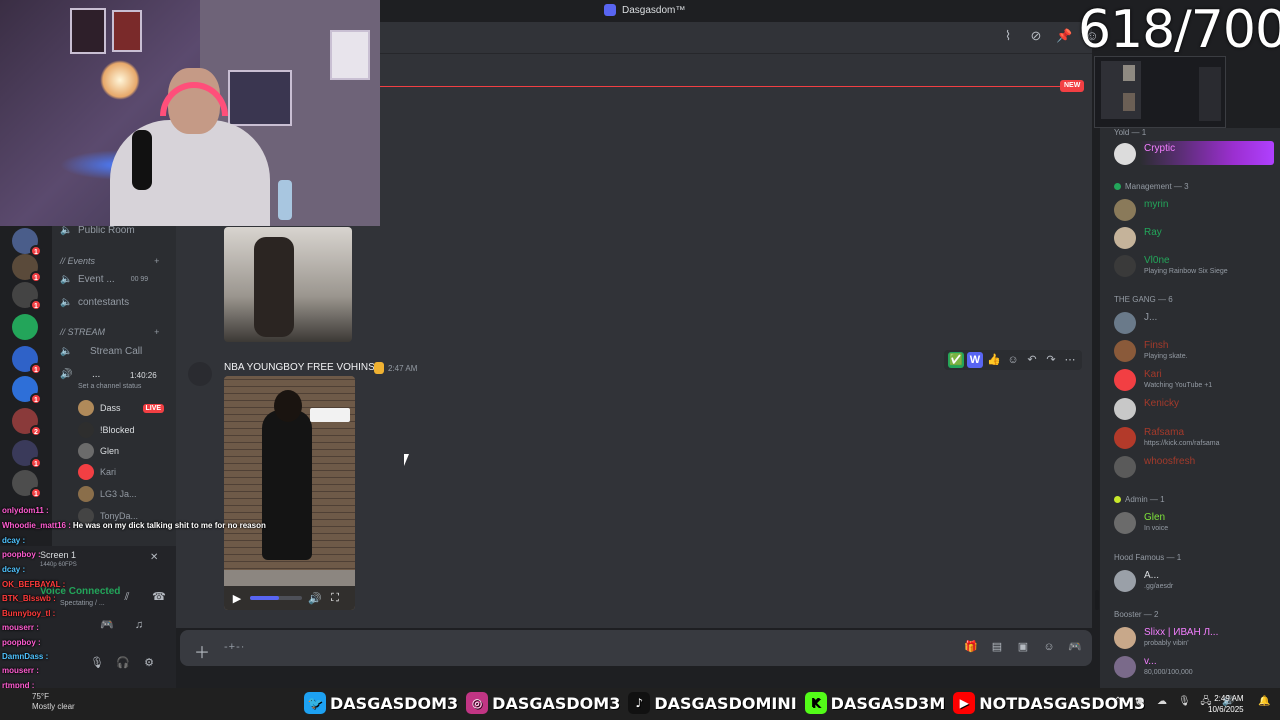 This screenshot has height=720, width=1280. What do you see at coordinates (1141, 523) in the screenshot?
I see `member-item: Glen In voice` at bounding box center [1141, 523].